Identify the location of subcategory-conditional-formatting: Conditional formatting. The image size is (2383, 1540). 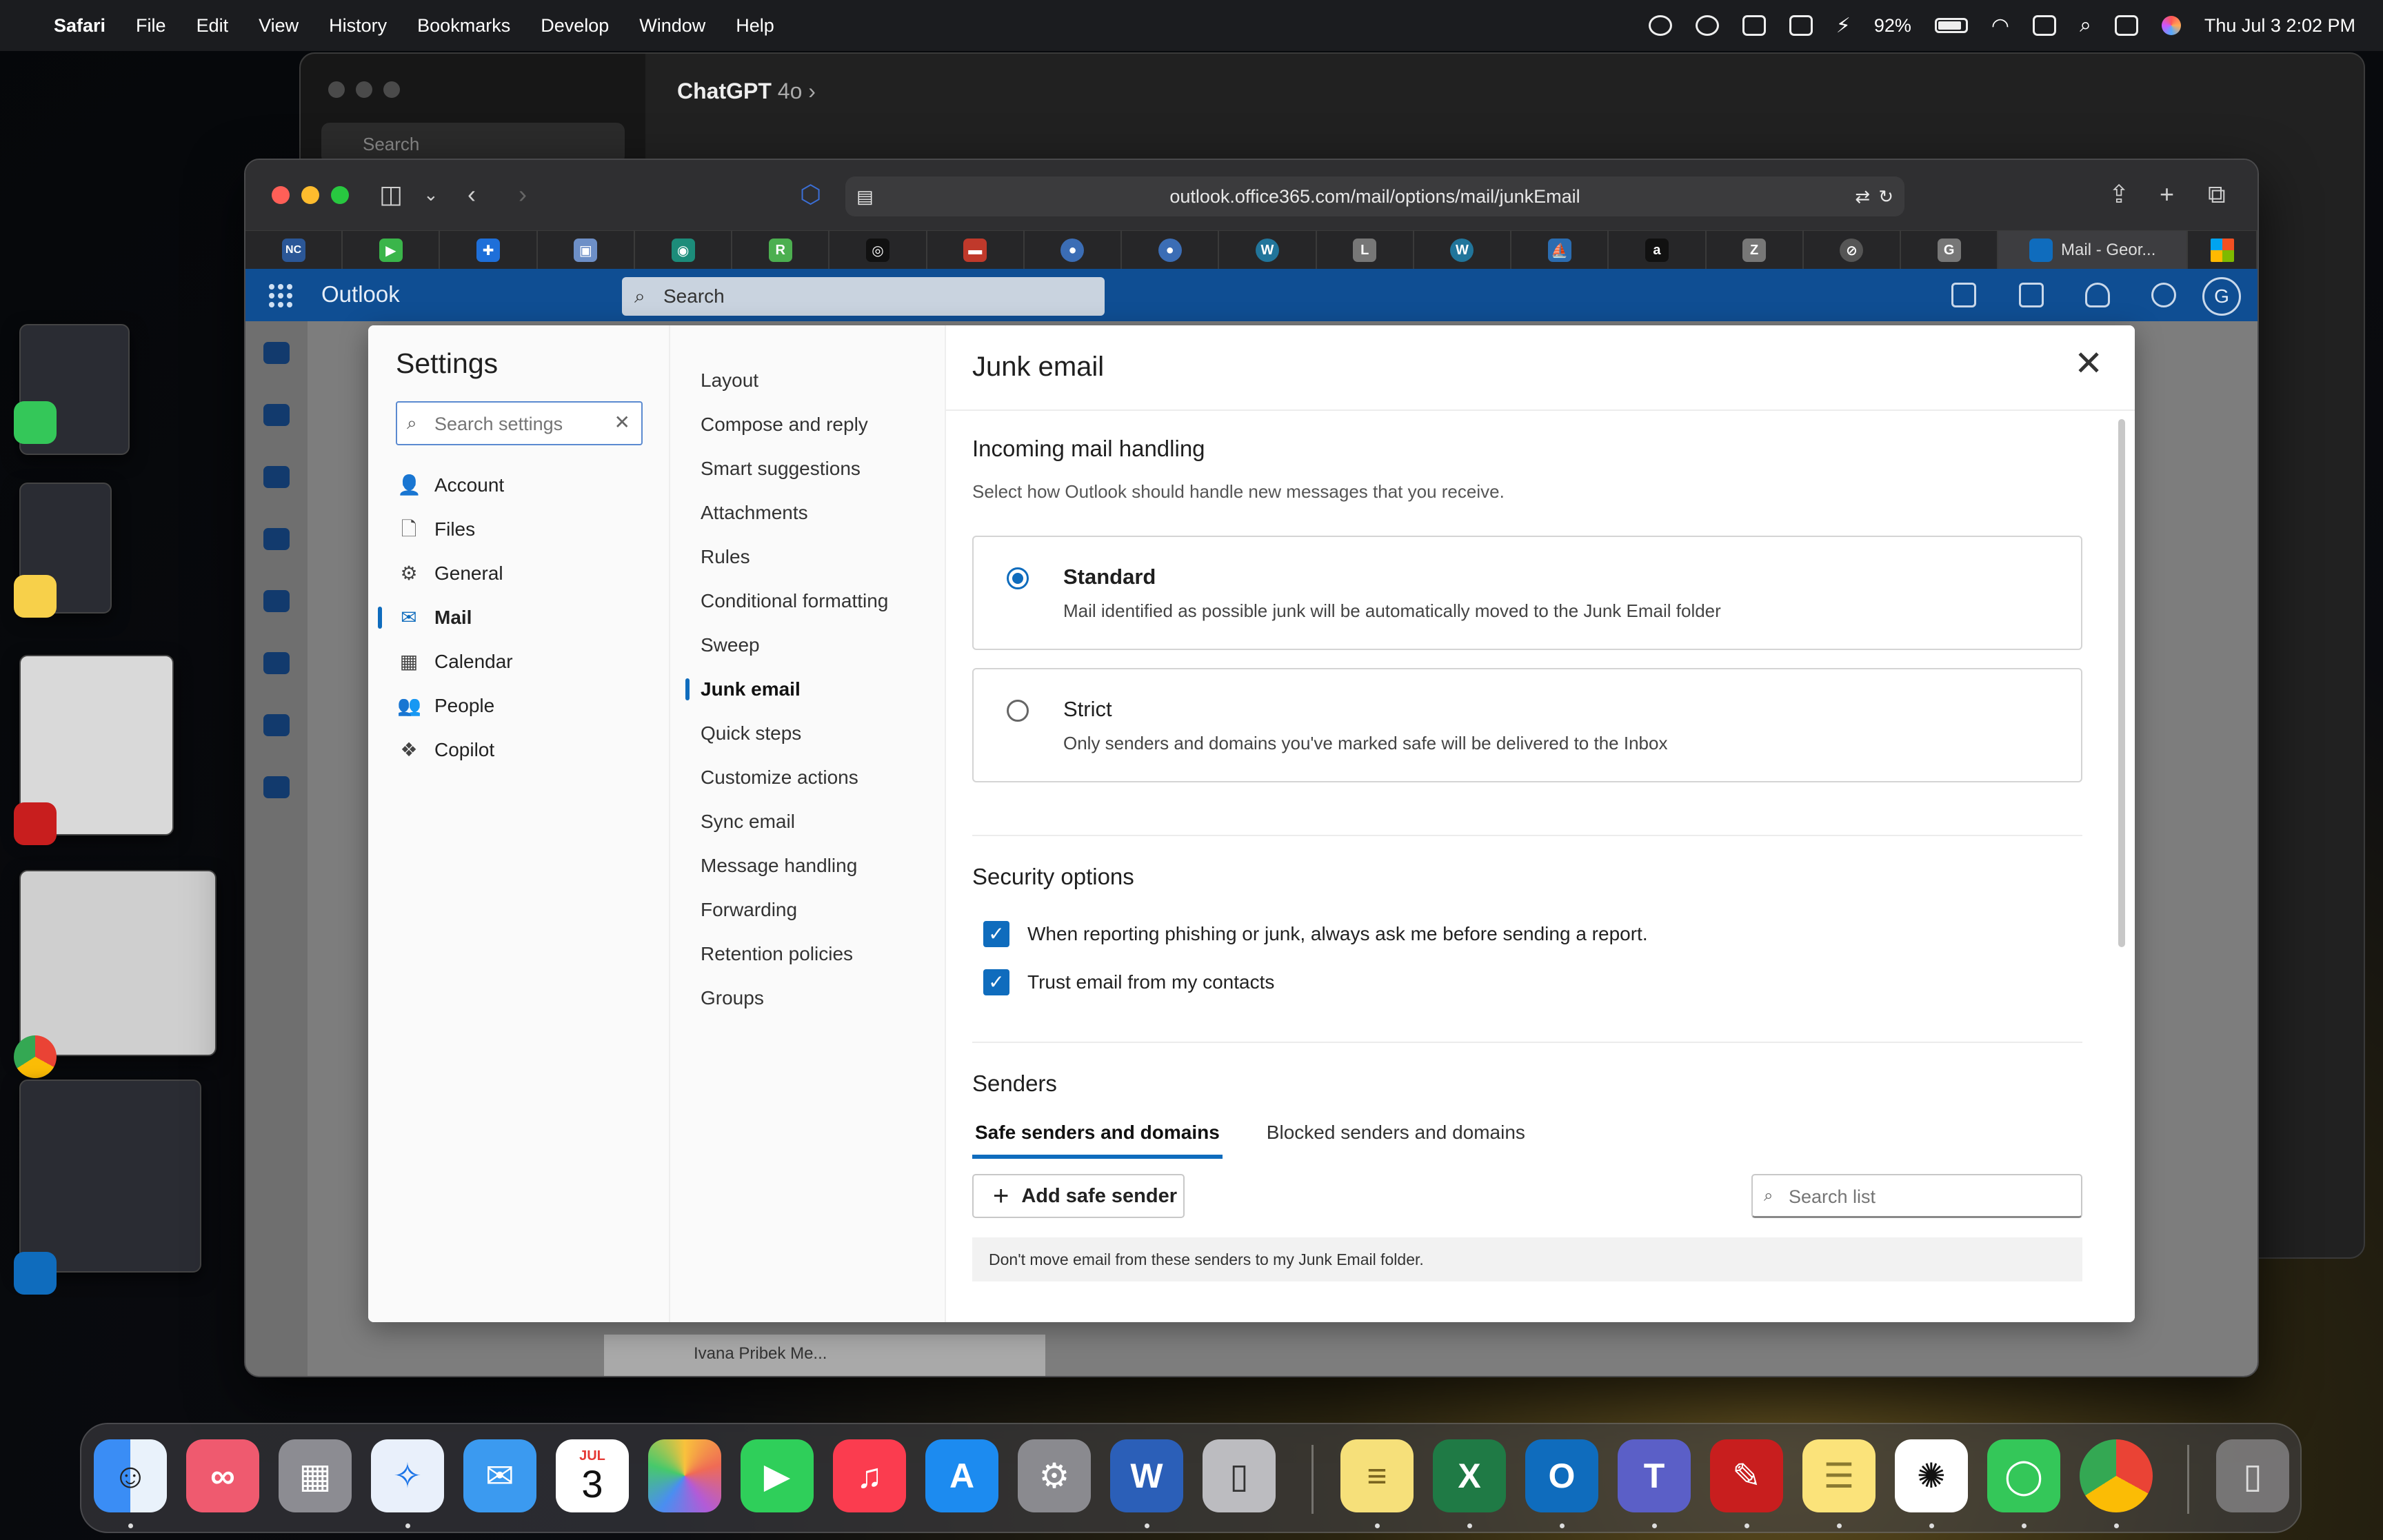
(807, 601).